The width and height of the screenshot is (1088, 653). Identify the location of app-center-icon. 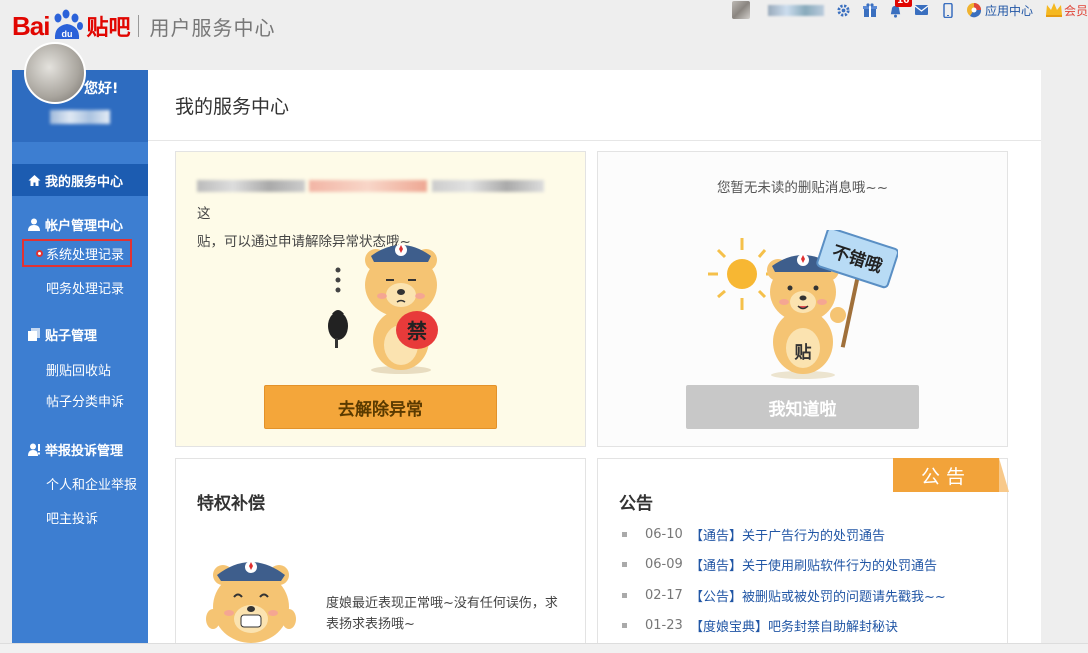
(974, 10).